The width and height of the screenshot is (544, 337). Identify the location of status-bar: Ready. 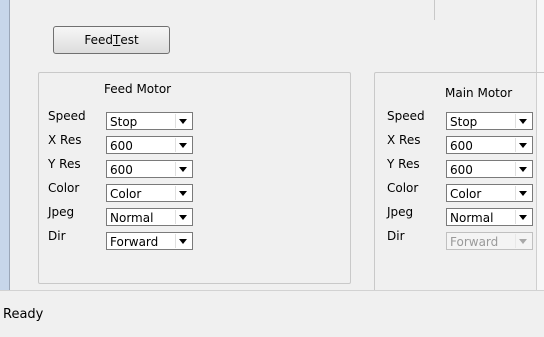
(272, 313).